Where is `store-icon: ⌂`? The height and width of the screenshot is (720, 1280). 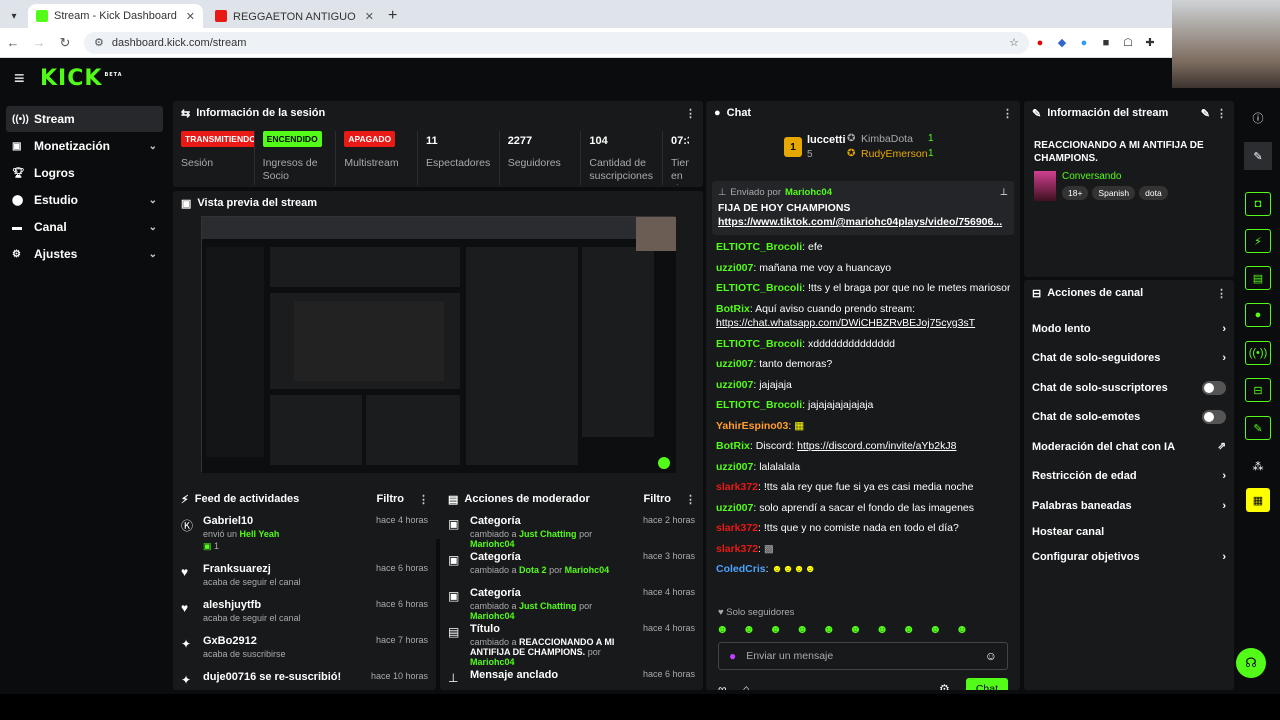 store-icon: ⌂ is located at coordinates (746, 686).